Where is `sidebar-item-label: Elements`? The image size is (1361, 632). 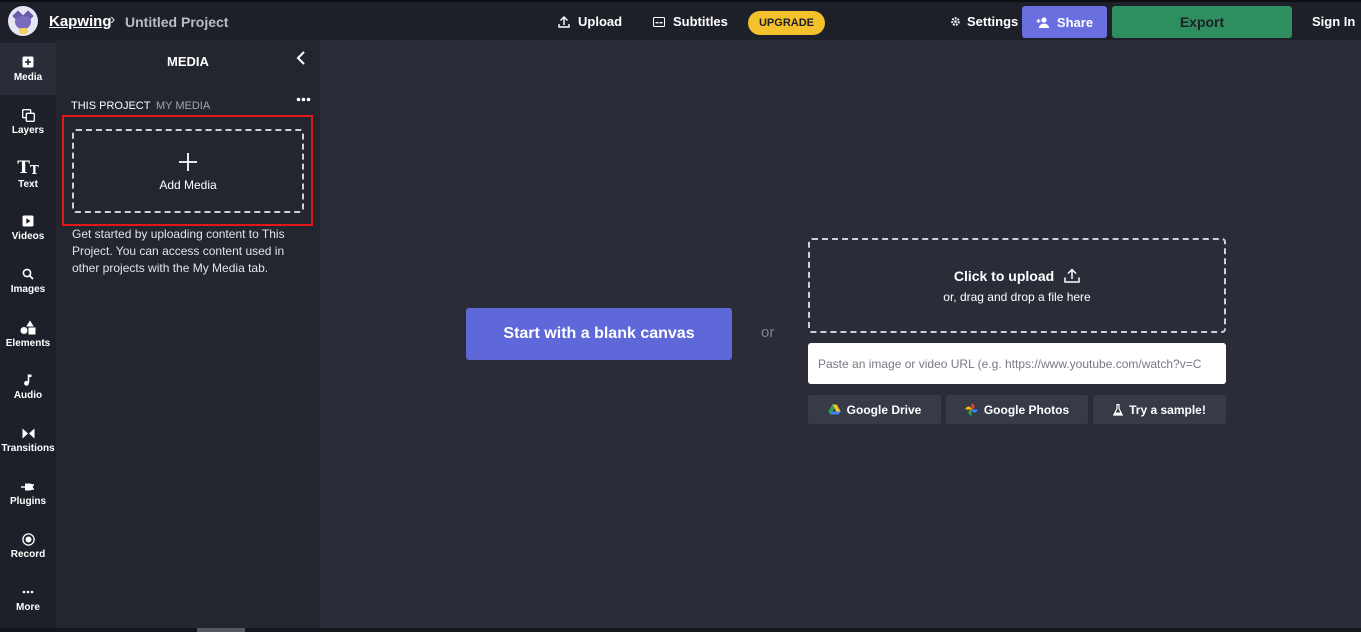 sidebar-item-label: Elements is located at coordinates (28, 343).